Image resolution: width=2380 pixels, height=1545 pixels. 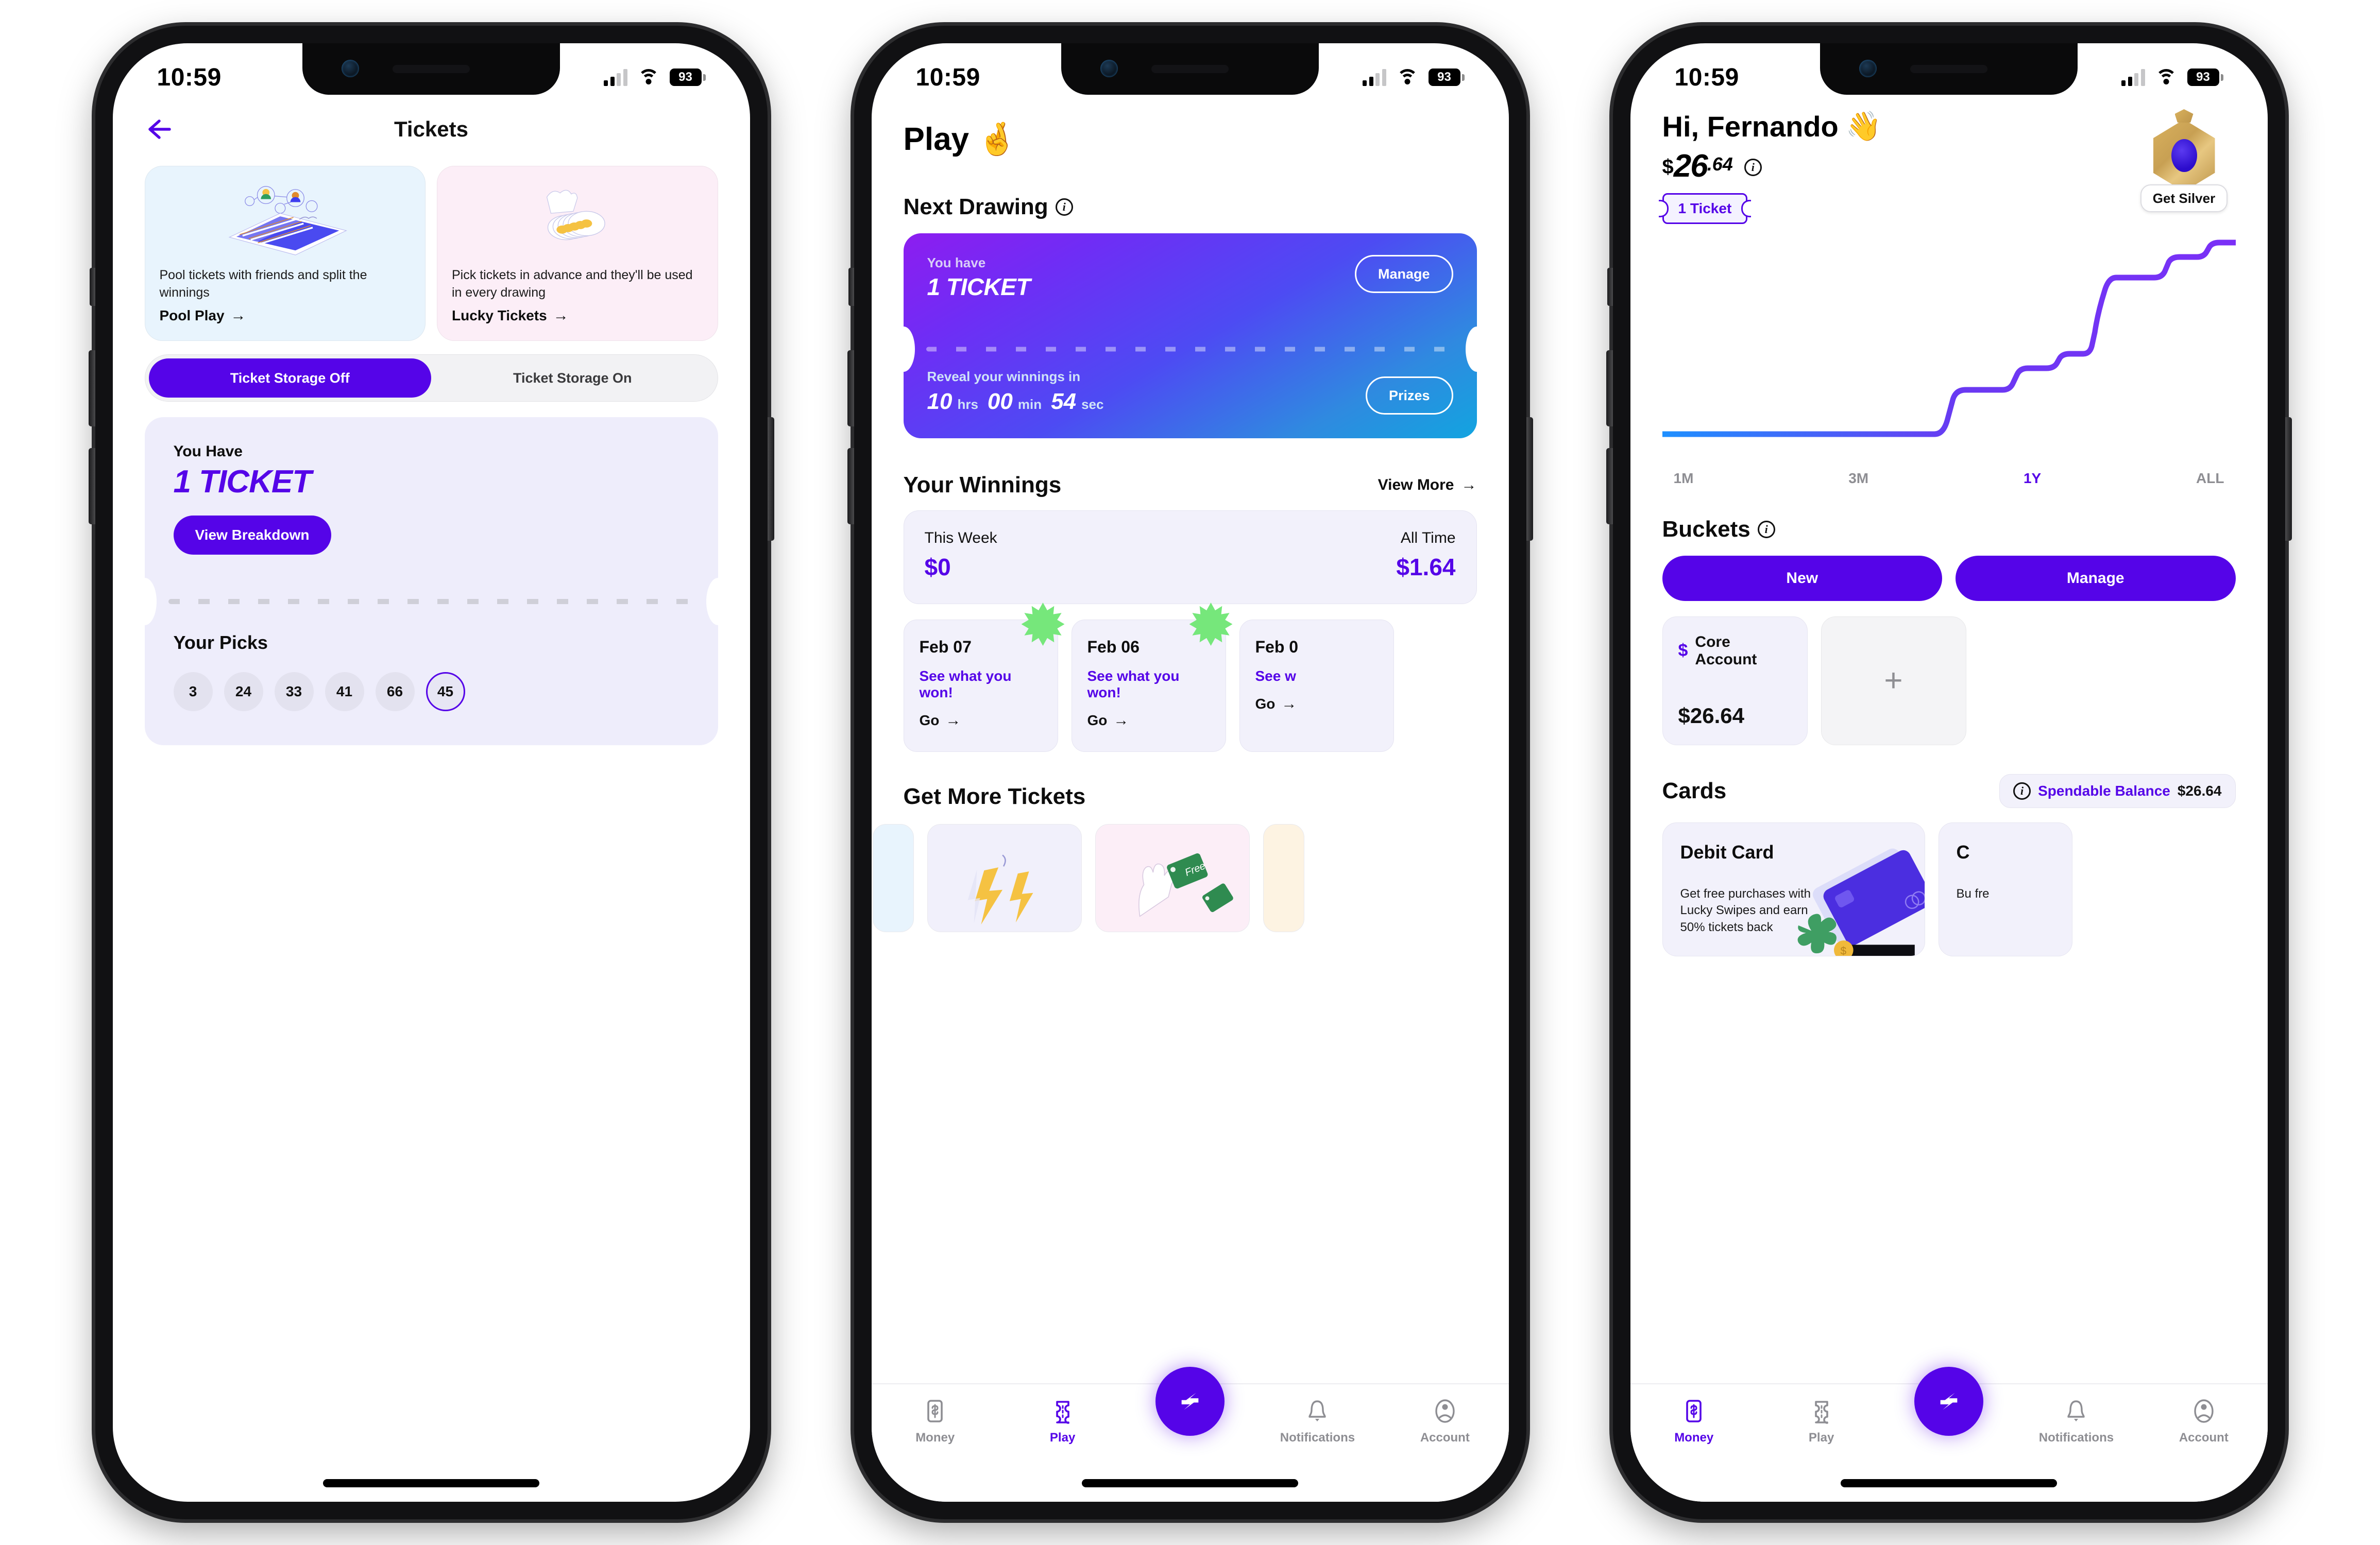 What do you see at coordinates (395, 692) in the screenshot?
I see `pick-number: 66` at bounding box center [395, 692].